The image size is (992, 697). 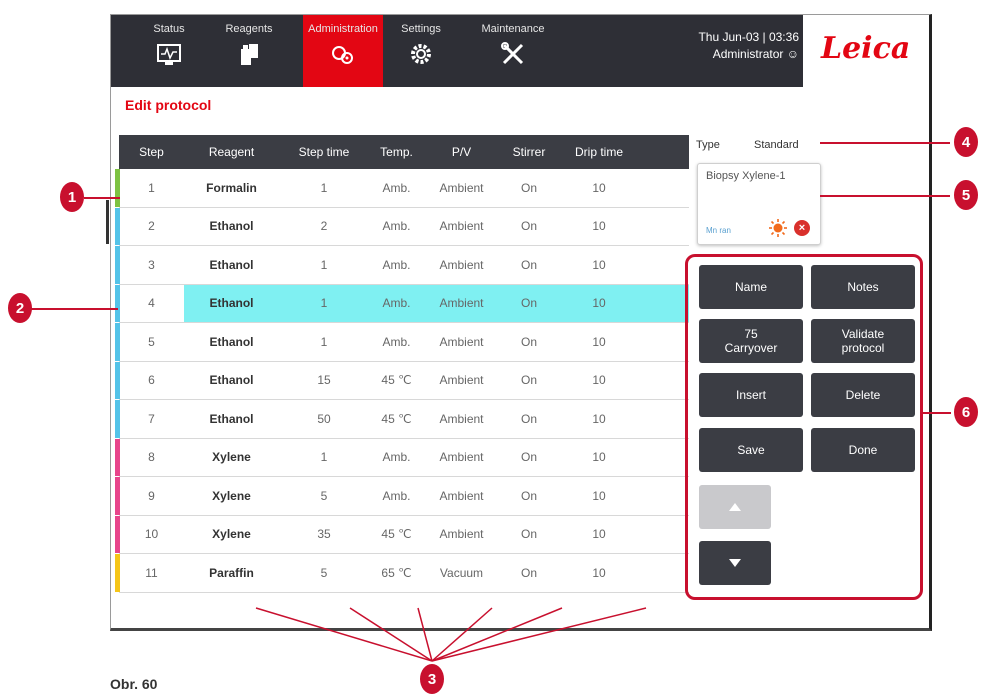 What do you see at coordinates (343, 29) in the screenshot?
I see `tab-administration-label: Administration` at bounding box center [343, 29].